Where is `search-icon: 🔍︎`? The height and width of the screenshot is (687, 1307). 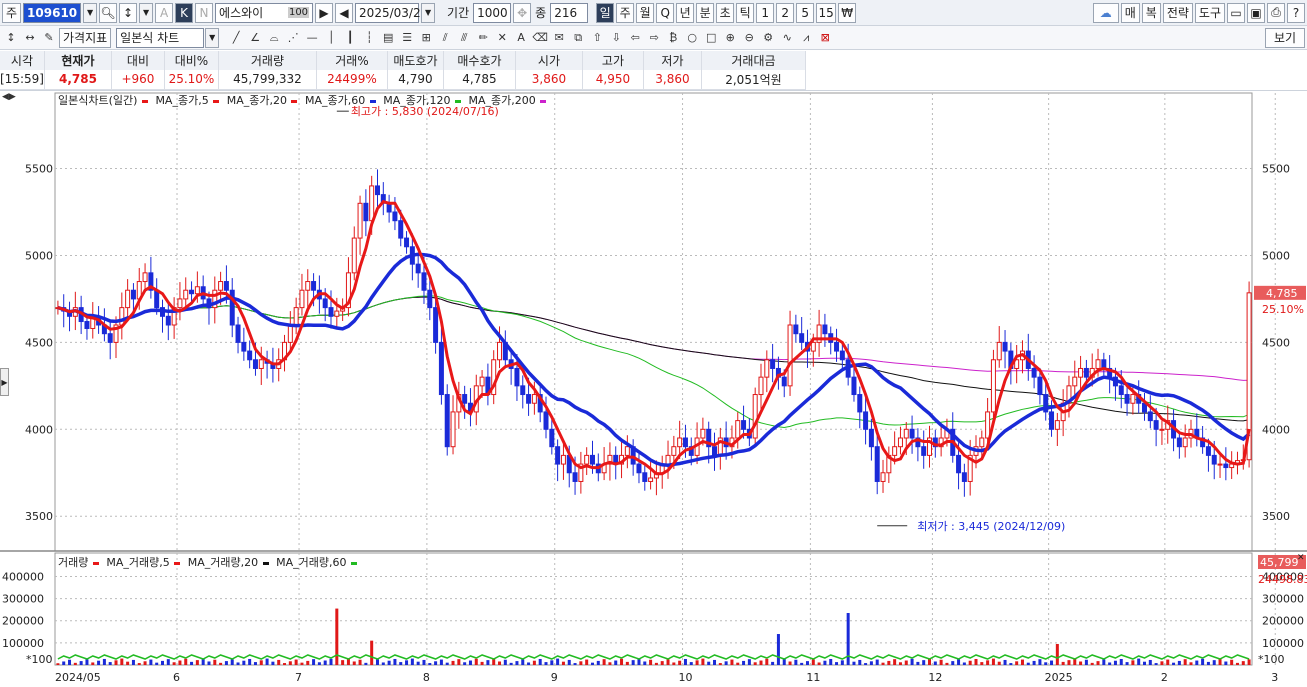
search-icon: 🔍︎ is located at coordinates (108, 12).